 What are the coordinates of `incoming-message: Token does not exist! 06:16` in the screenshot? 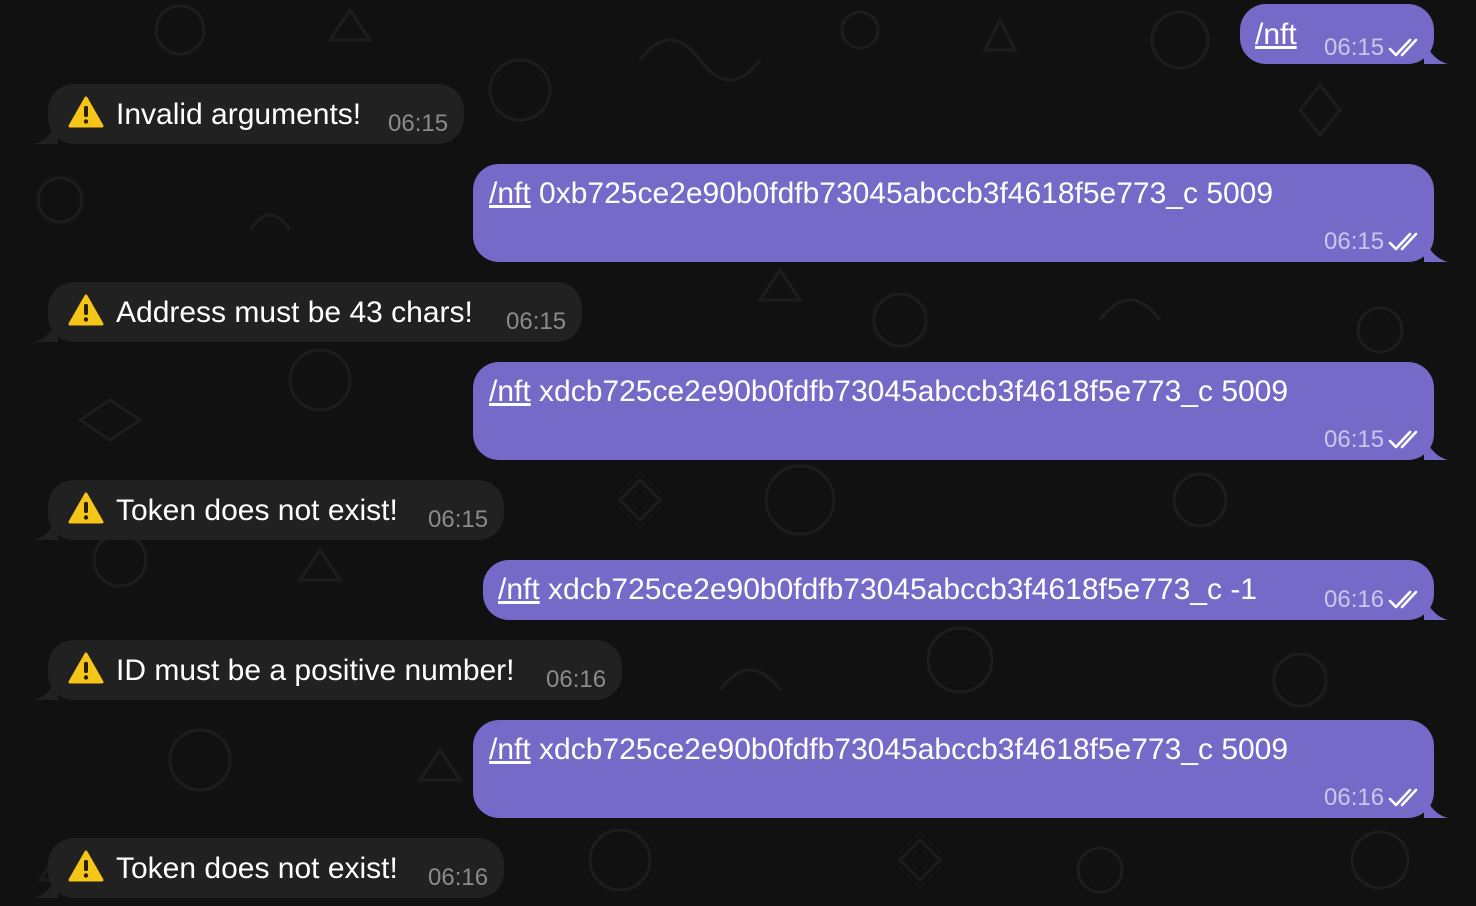 It's located at (269, 868).